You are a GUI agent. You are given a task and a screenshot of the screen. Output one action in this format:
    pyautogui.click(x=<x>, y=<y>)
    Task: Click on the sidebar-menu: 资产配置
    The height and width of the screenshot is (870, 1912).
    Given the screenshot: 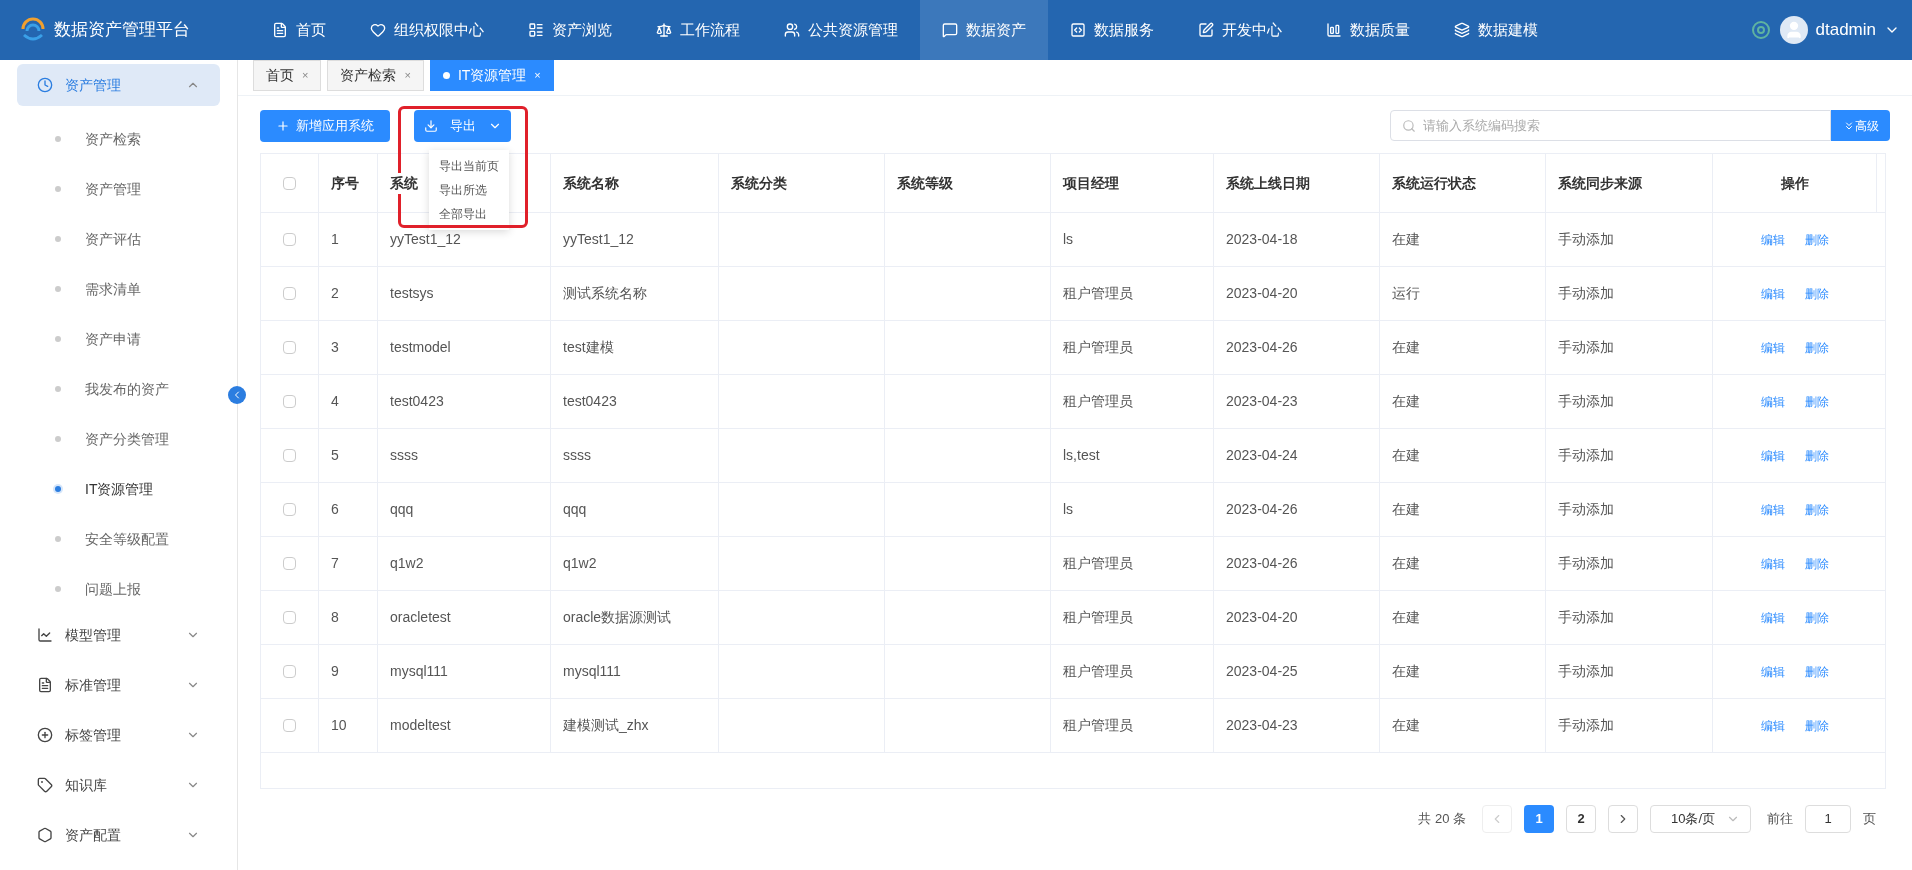 What is the action you would take?
    pyautogui.click(x=118, y=835)
    